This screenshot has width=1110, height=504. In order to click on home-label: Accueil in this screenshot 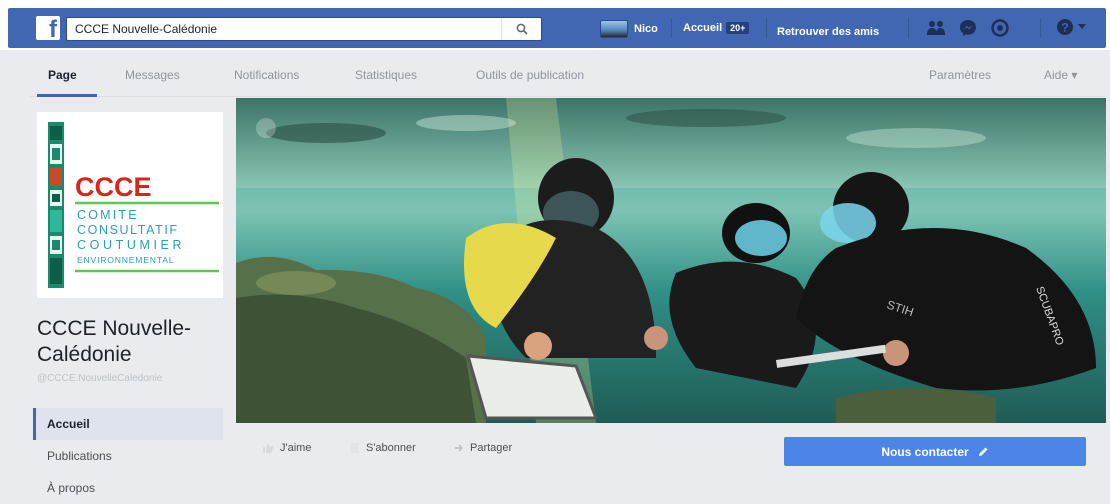, I will do `click(703, 28)`.